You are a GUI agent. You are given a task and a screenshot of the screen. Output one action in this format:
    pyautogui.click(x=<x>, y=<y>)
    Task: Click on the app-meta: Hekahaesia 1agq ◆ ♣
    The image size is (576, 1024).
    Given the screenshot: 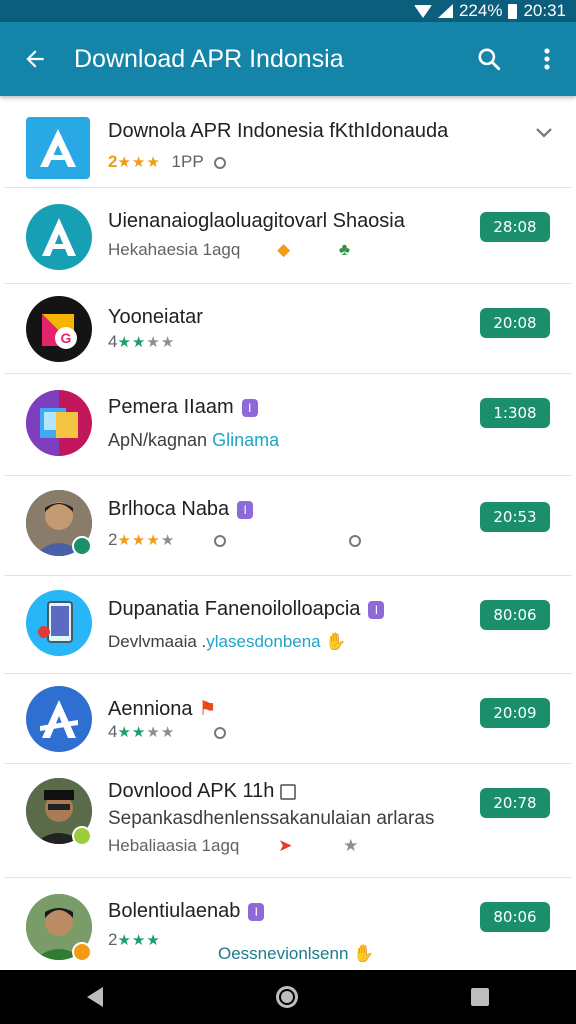 What is the action you would take?
    pyautogui.click(x=229, y=250)
    